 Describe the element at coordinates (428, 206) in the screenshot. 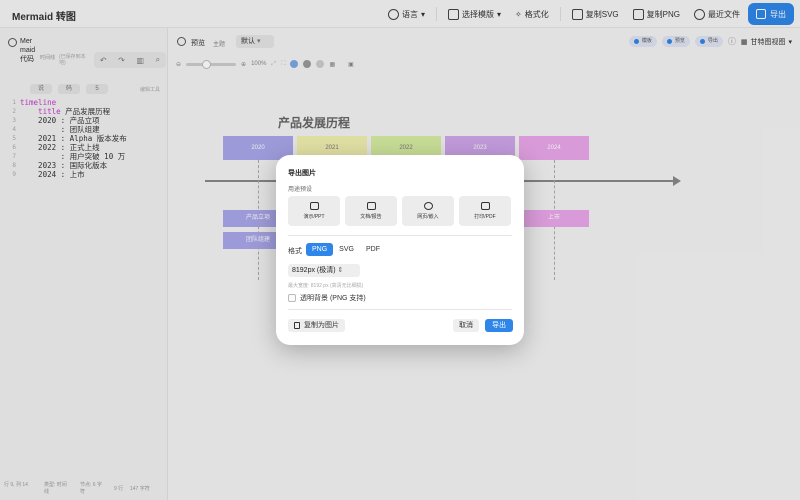

I see `globe-icon` at that location.